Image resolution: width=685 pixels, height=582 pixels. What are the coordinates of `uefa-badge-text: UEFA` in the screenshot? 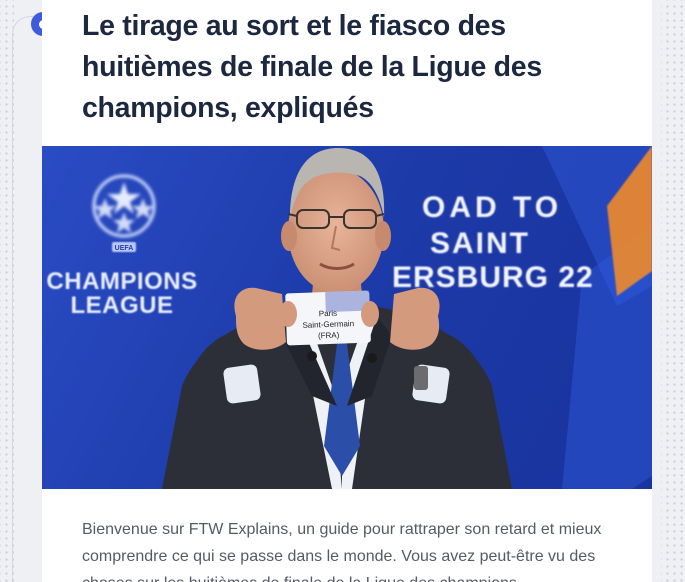 It's located at (124, 248).